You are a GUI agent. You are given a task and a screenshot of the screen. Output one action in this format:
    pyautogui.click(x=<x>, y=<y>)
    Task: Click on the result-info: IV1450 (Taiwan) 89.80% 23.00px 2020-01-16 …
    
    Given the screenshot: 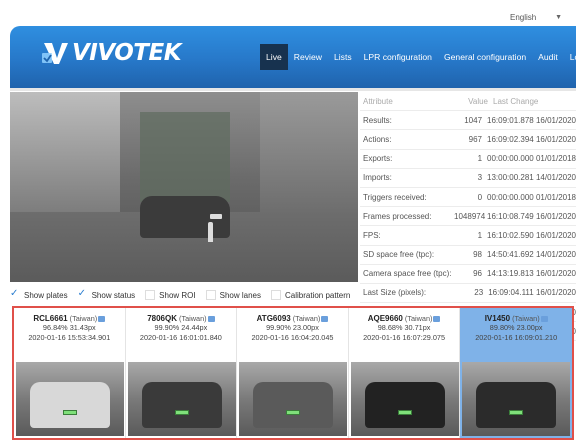 What is the action you would take?
    pyautogui.click(x=516, y=334)
    